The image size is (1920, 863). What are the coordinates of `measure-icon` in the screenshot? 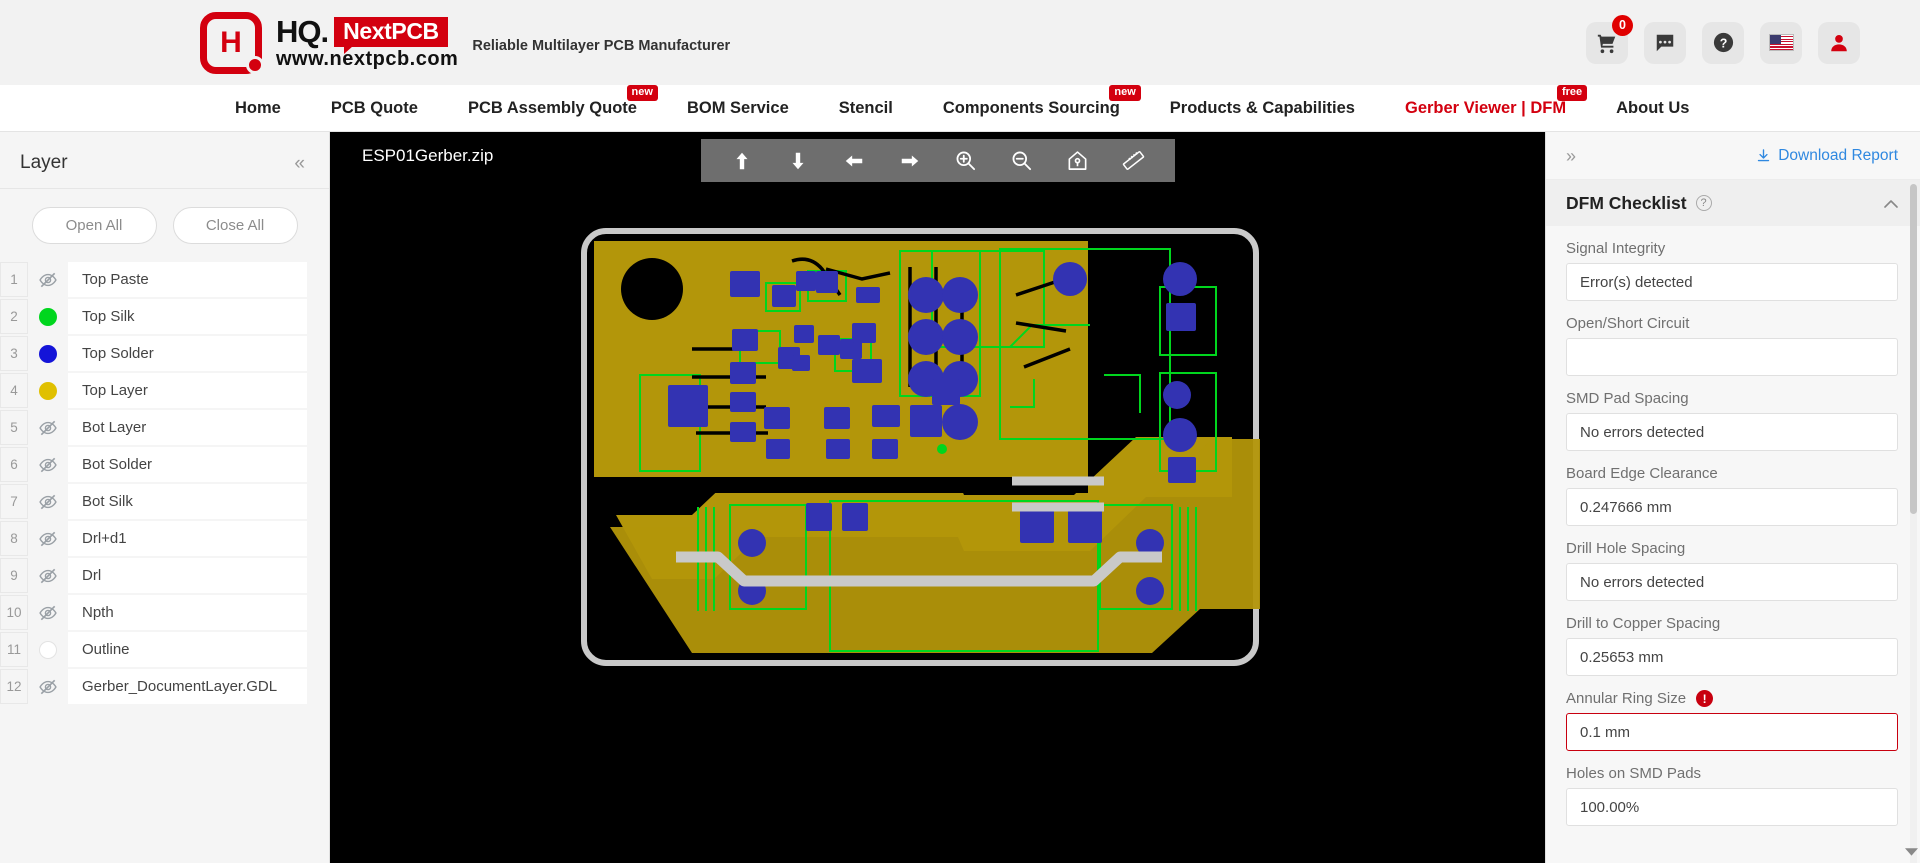 It's located at (1134, 161).